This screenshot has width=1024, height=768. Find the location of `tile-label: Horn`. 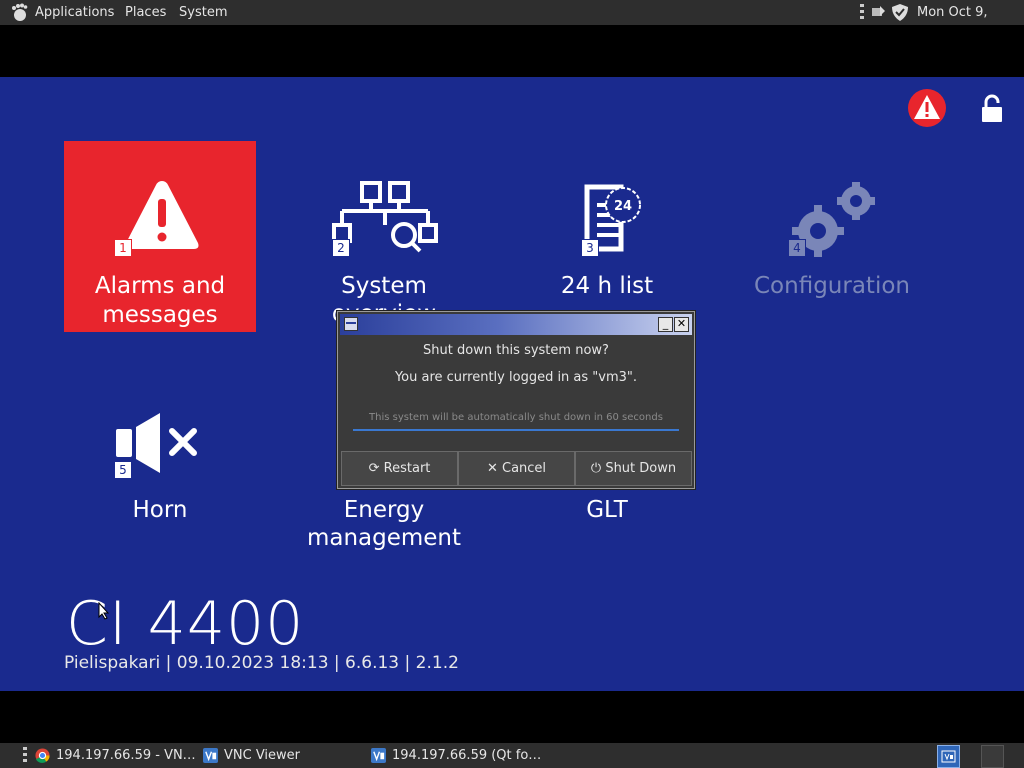

tile-label: Horn is located at coordinates (160, 510).